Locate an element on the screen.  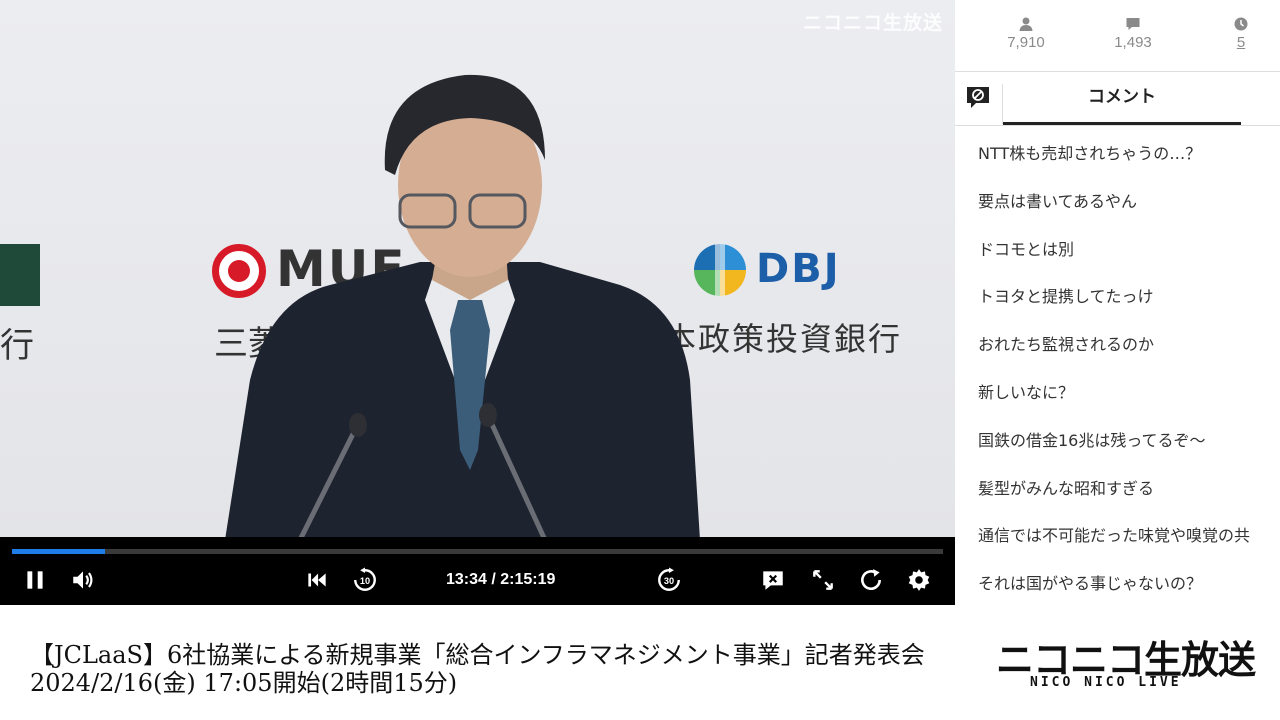
forward-30-icon: 30 is located at coordinates (669, 579).